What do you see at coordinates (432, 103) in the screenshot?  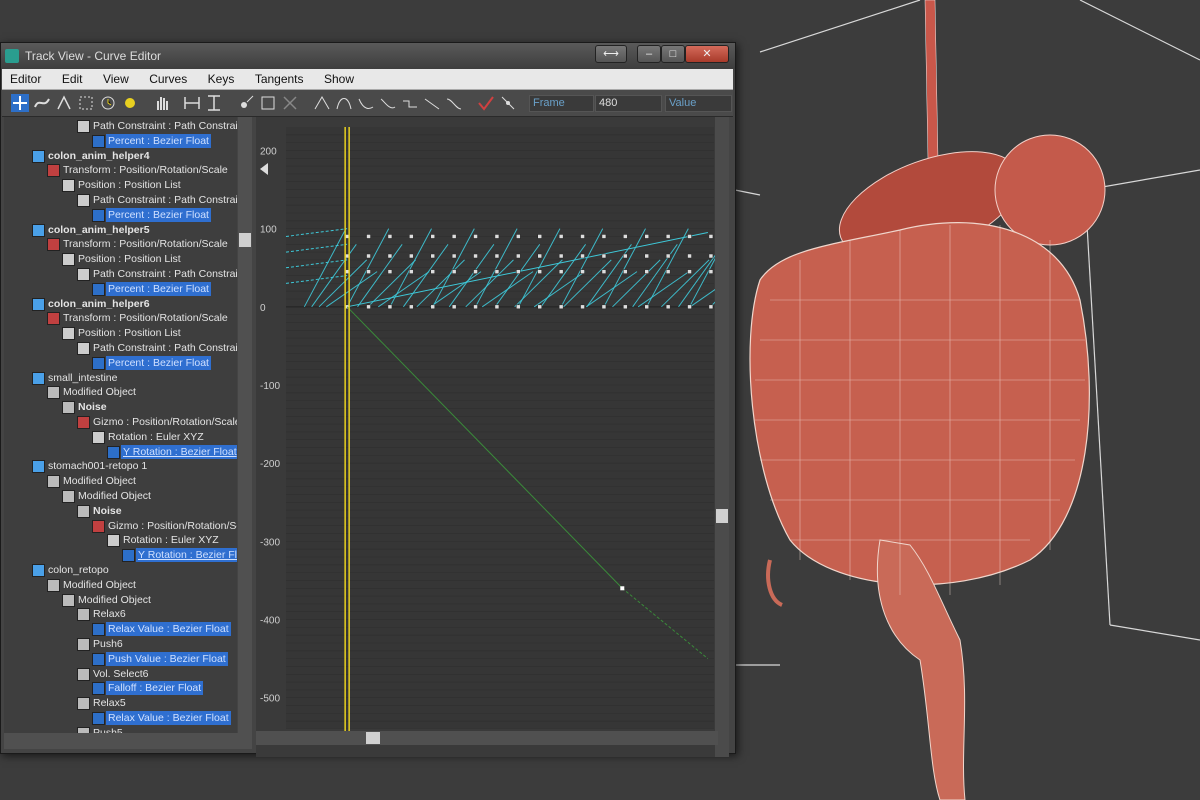 I see `tangent-linear-icon` at bounding box center [432, 103].